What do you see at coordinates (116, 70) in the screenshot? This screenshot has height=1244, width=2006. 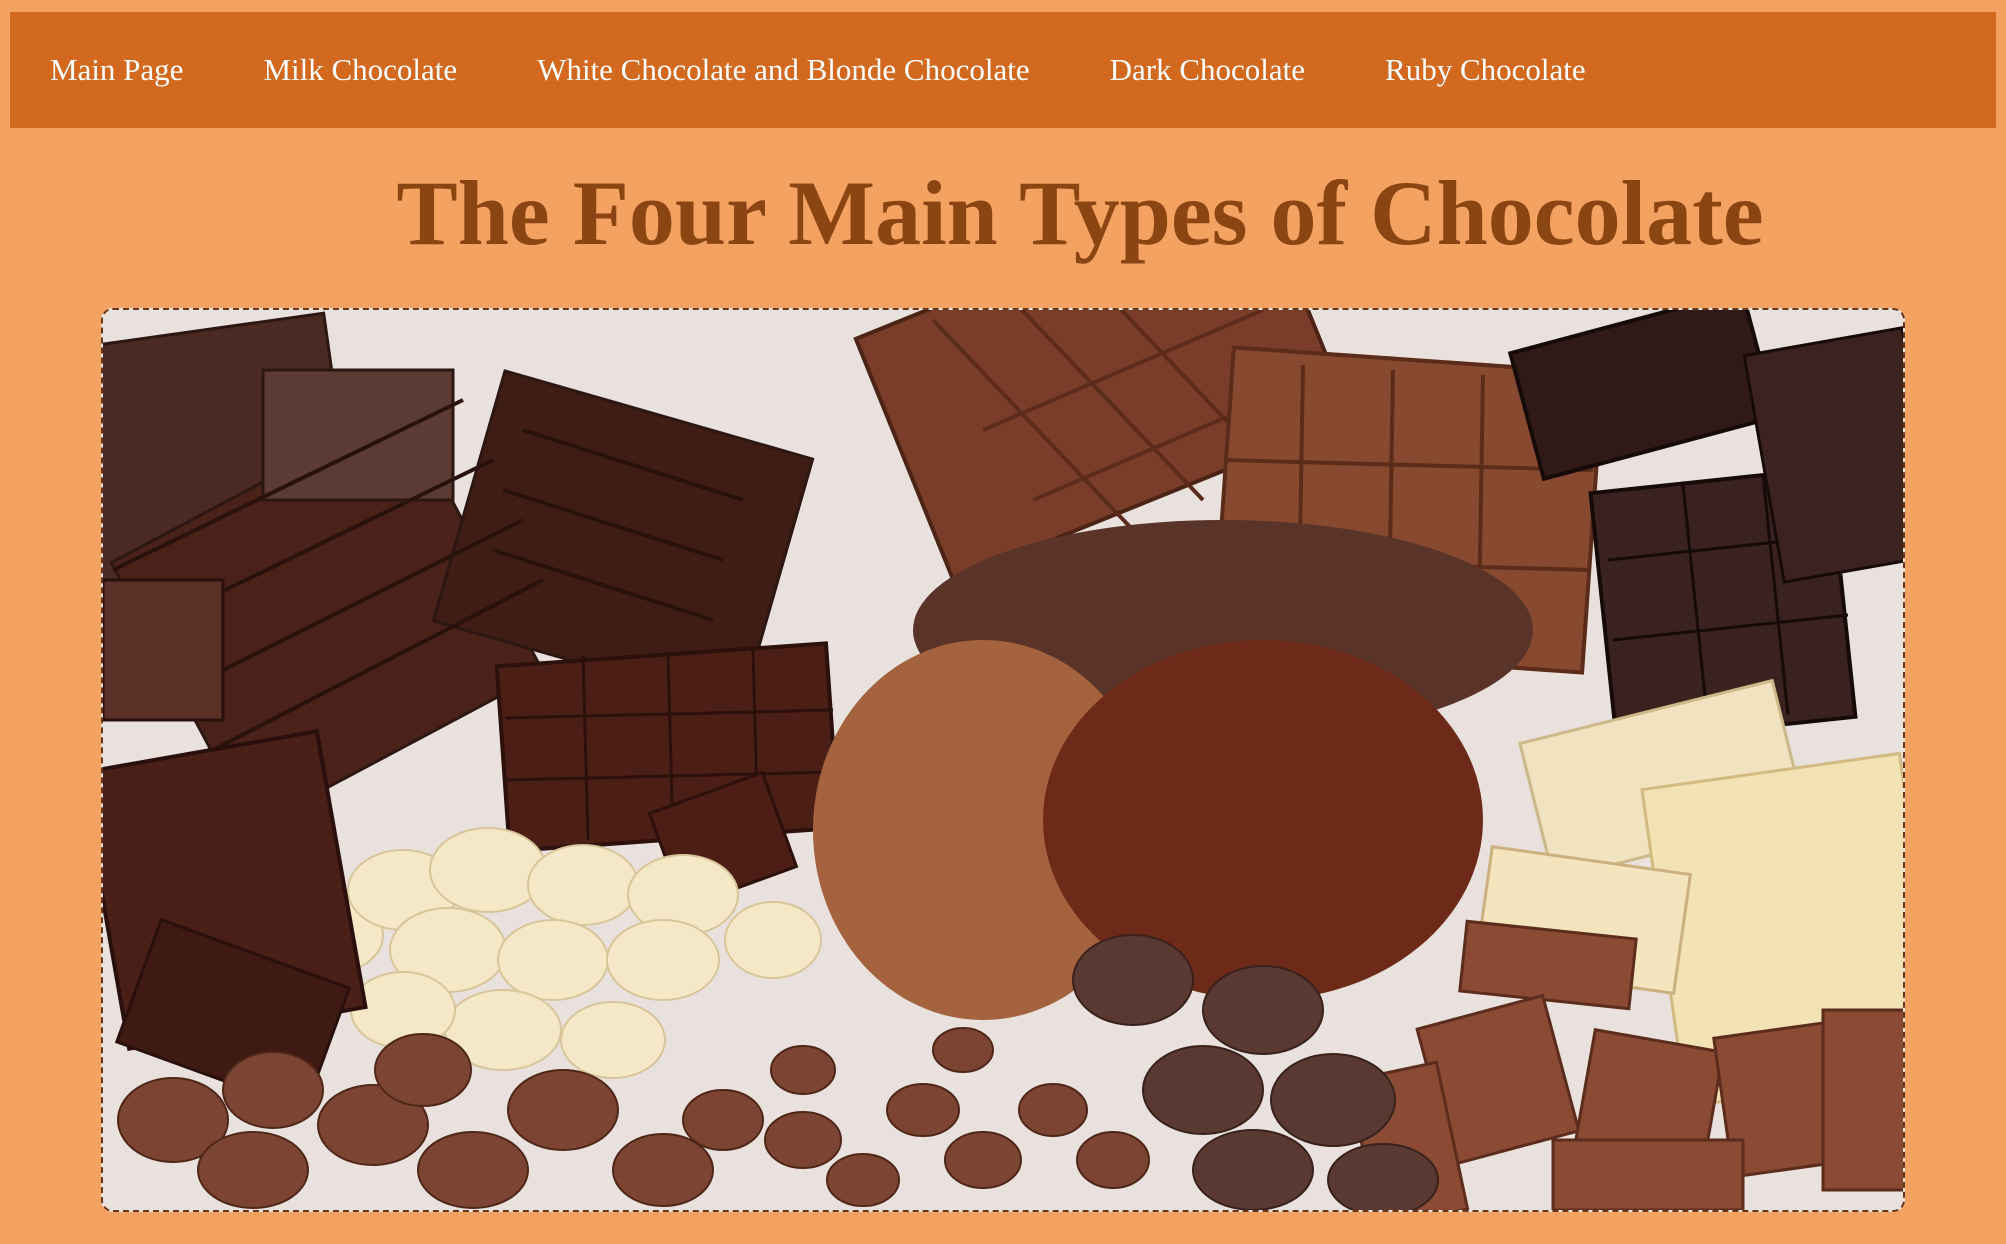 I see `nav-link-main-page: Main Page` at bounding box center [116, 70].